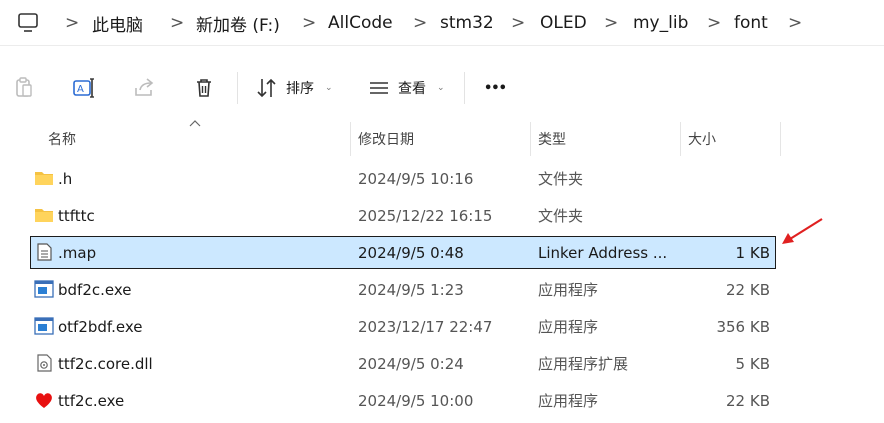 The height and width of the screenshot is (423, 884). I want to click on file-date: 2024/9/5 0:48, so click(411, 252).